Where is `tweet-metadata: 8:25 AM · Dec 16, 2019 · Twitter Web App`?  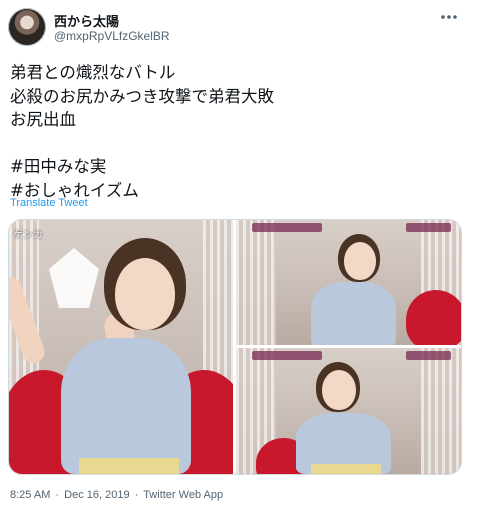 tweet-metadata: 8:25 AM · Dec 16, 2019 · Twitter Web App is located at coordinates (116, 495).